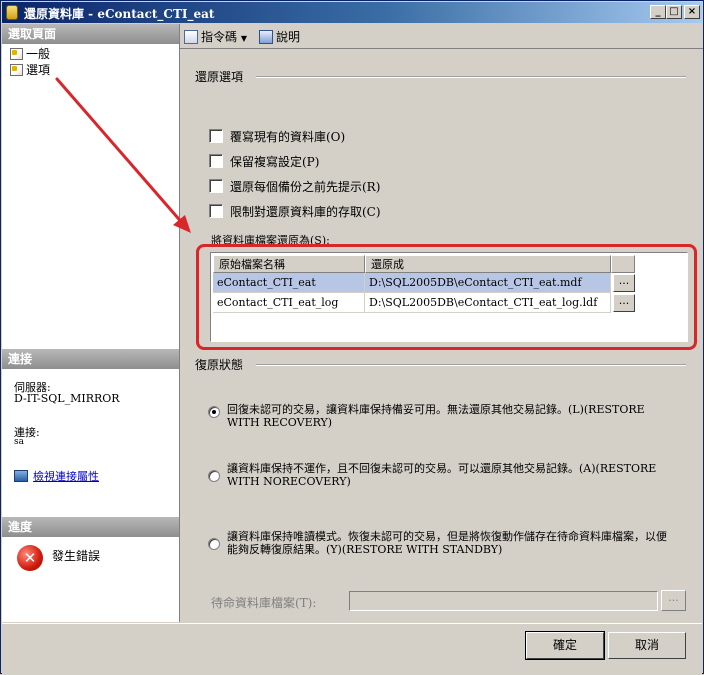  I want to click on close-button: ×, so click(692, 12).